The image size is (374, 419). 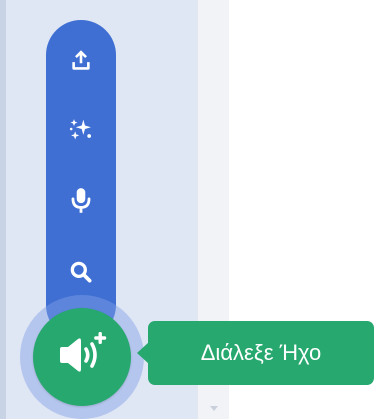 I want to click on tooltip-label: Διάλεξε Ήχο, so click(x=261, y=352).